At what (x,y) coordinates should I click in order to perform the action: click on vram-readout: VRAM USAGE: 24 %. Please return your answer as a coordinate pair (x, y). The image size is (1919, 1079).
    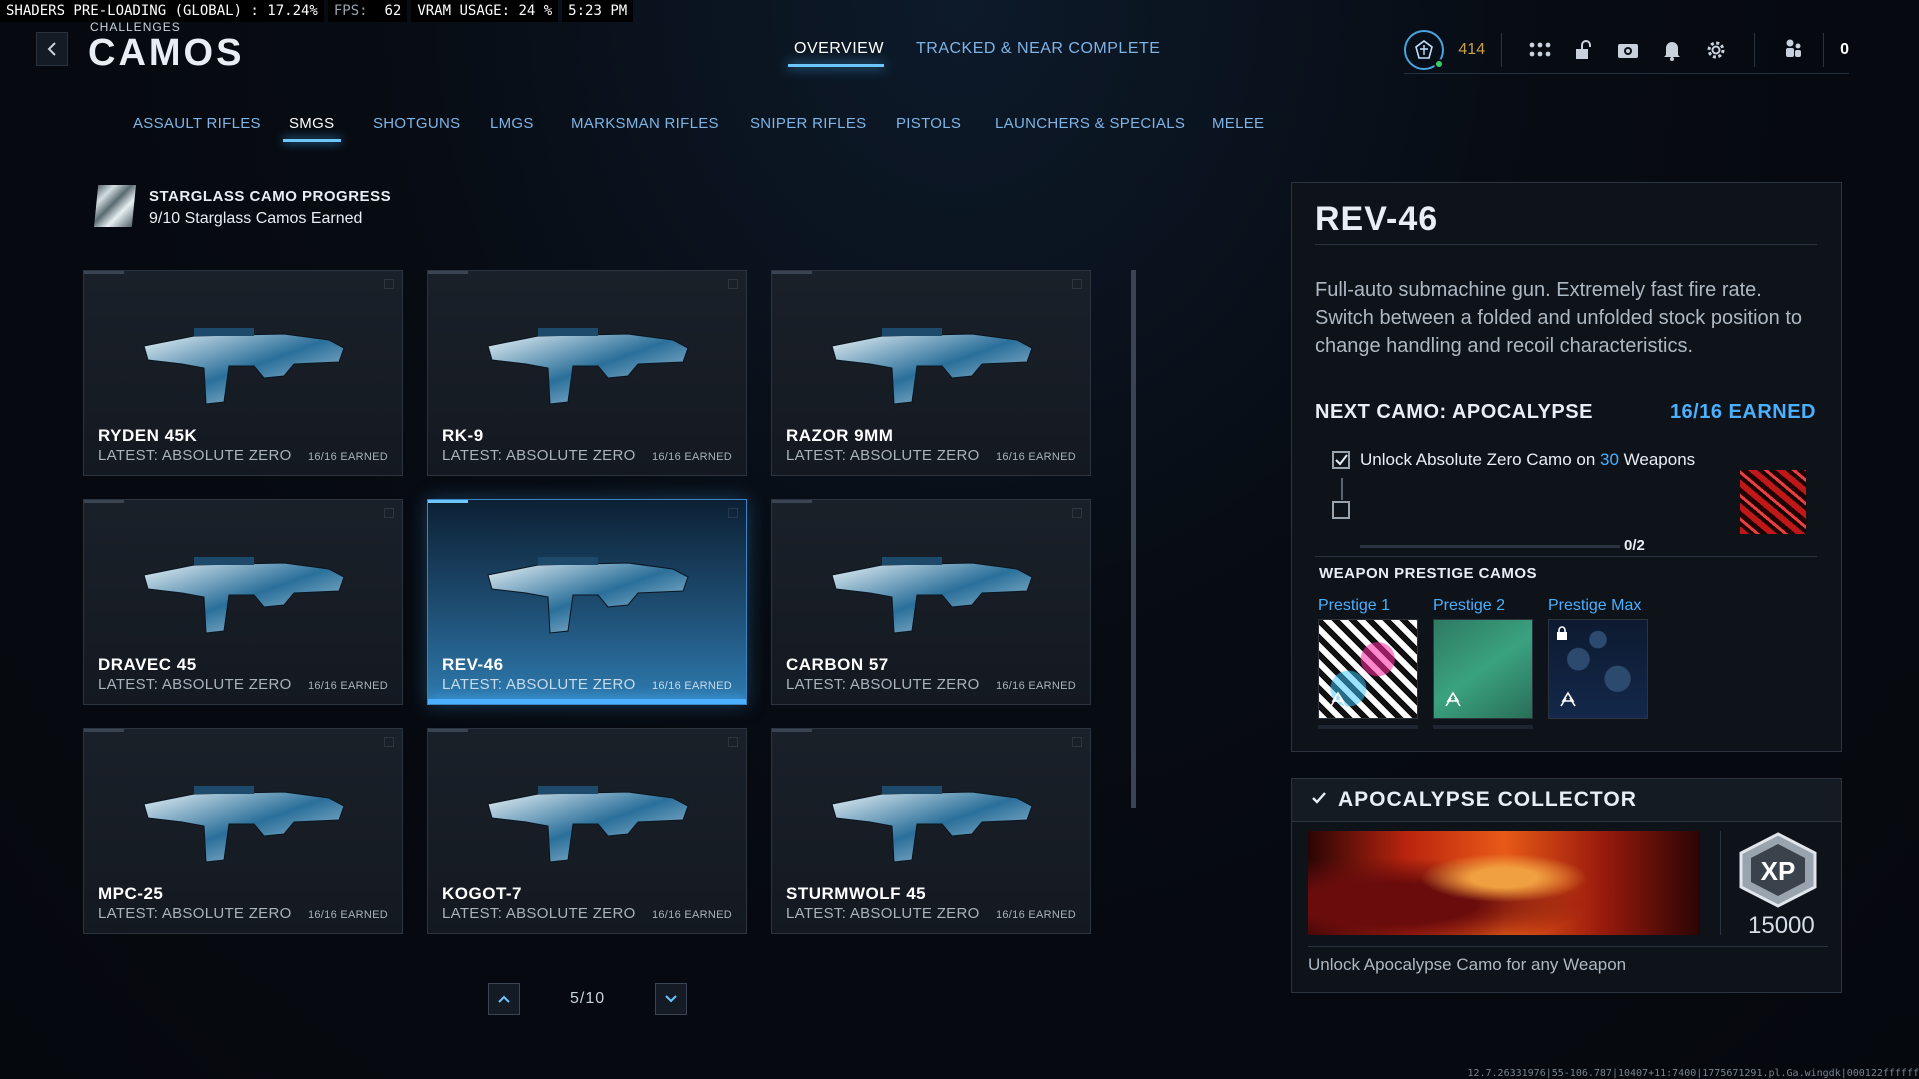
    Looking at the image, I should click on (485, 11).